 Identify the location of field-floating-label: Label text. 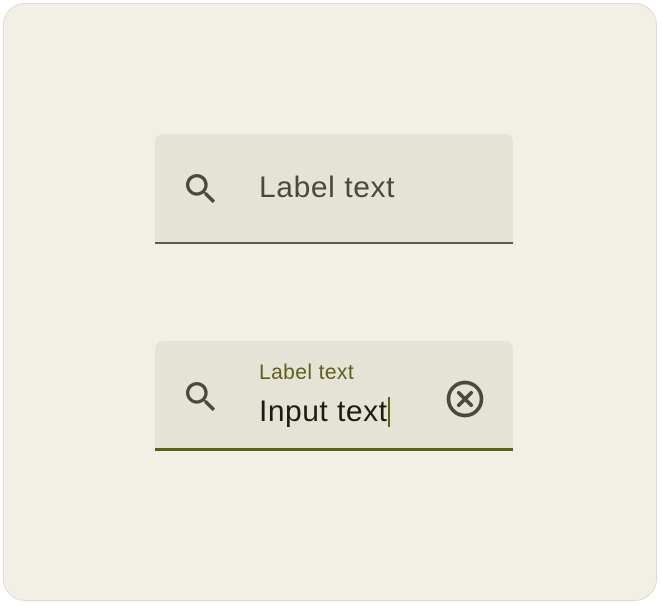
(307, 372).